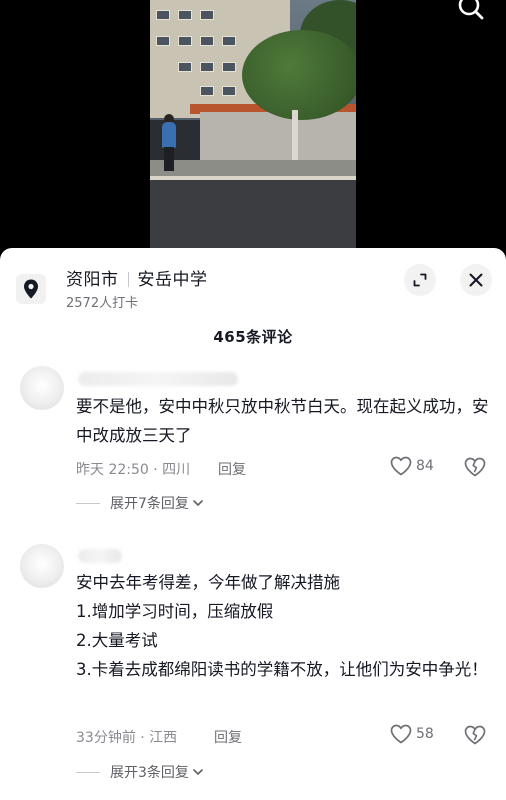  Describe the element at coordinates (169, 135) in the screenshot. I see `video-person` at that location.